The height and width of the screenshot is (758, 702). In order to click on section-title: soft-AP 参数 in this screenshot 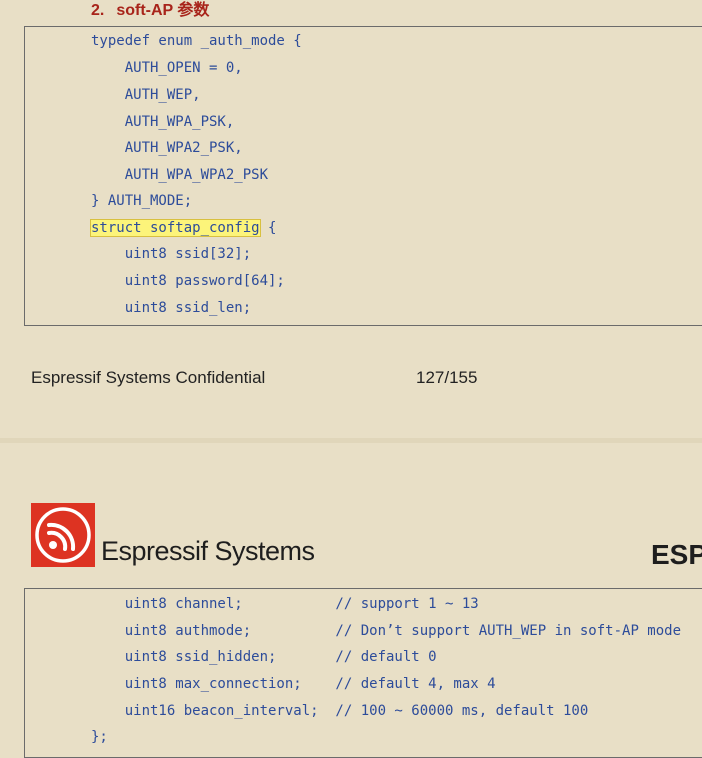, I will do `click(163, 10)`.